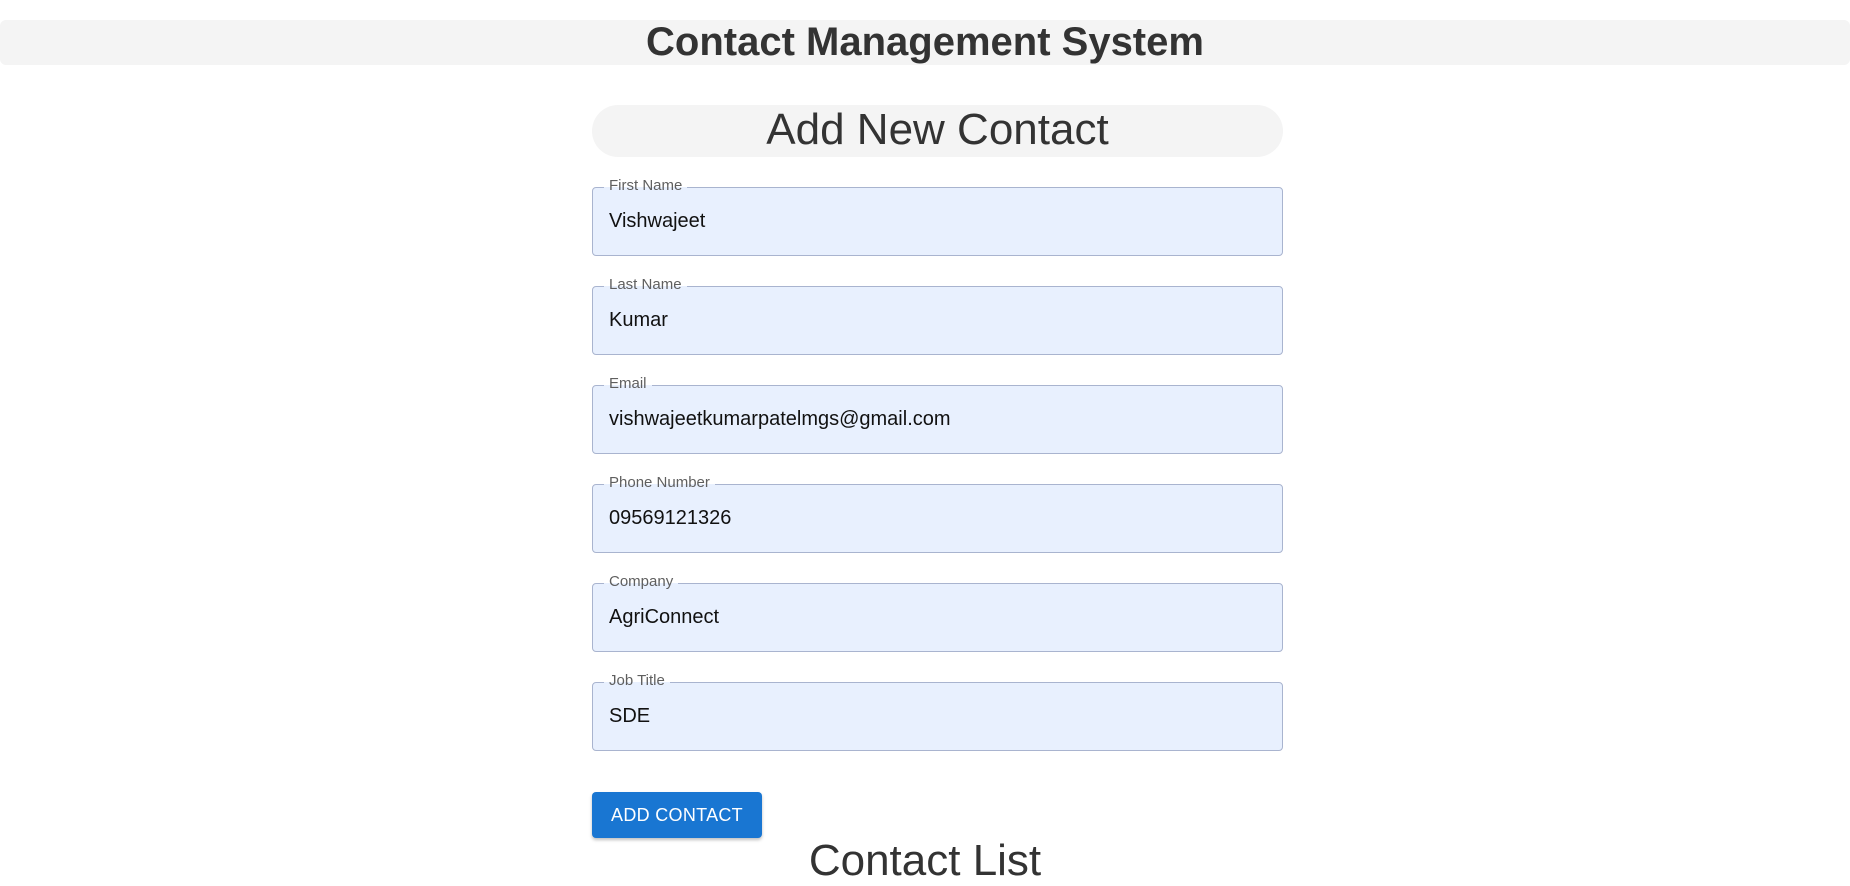 Image resolution: width=1850 pixels, height=886 pixels. I want to click on company-input, so click(937, 617).